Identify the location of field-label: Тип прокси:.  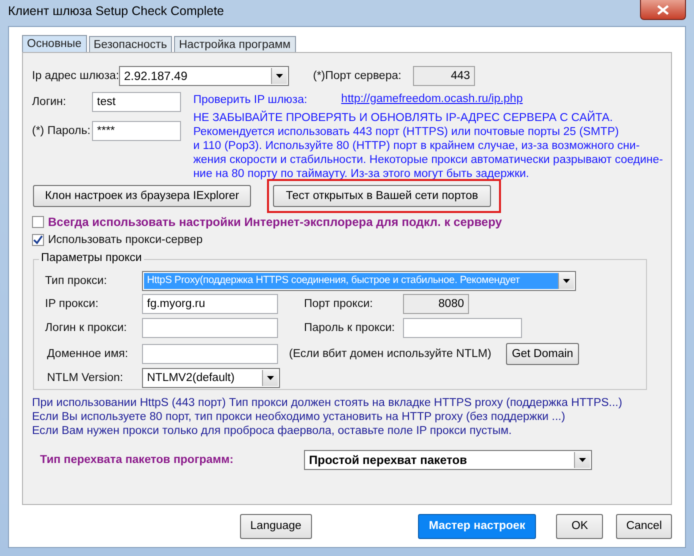
(76, 280).